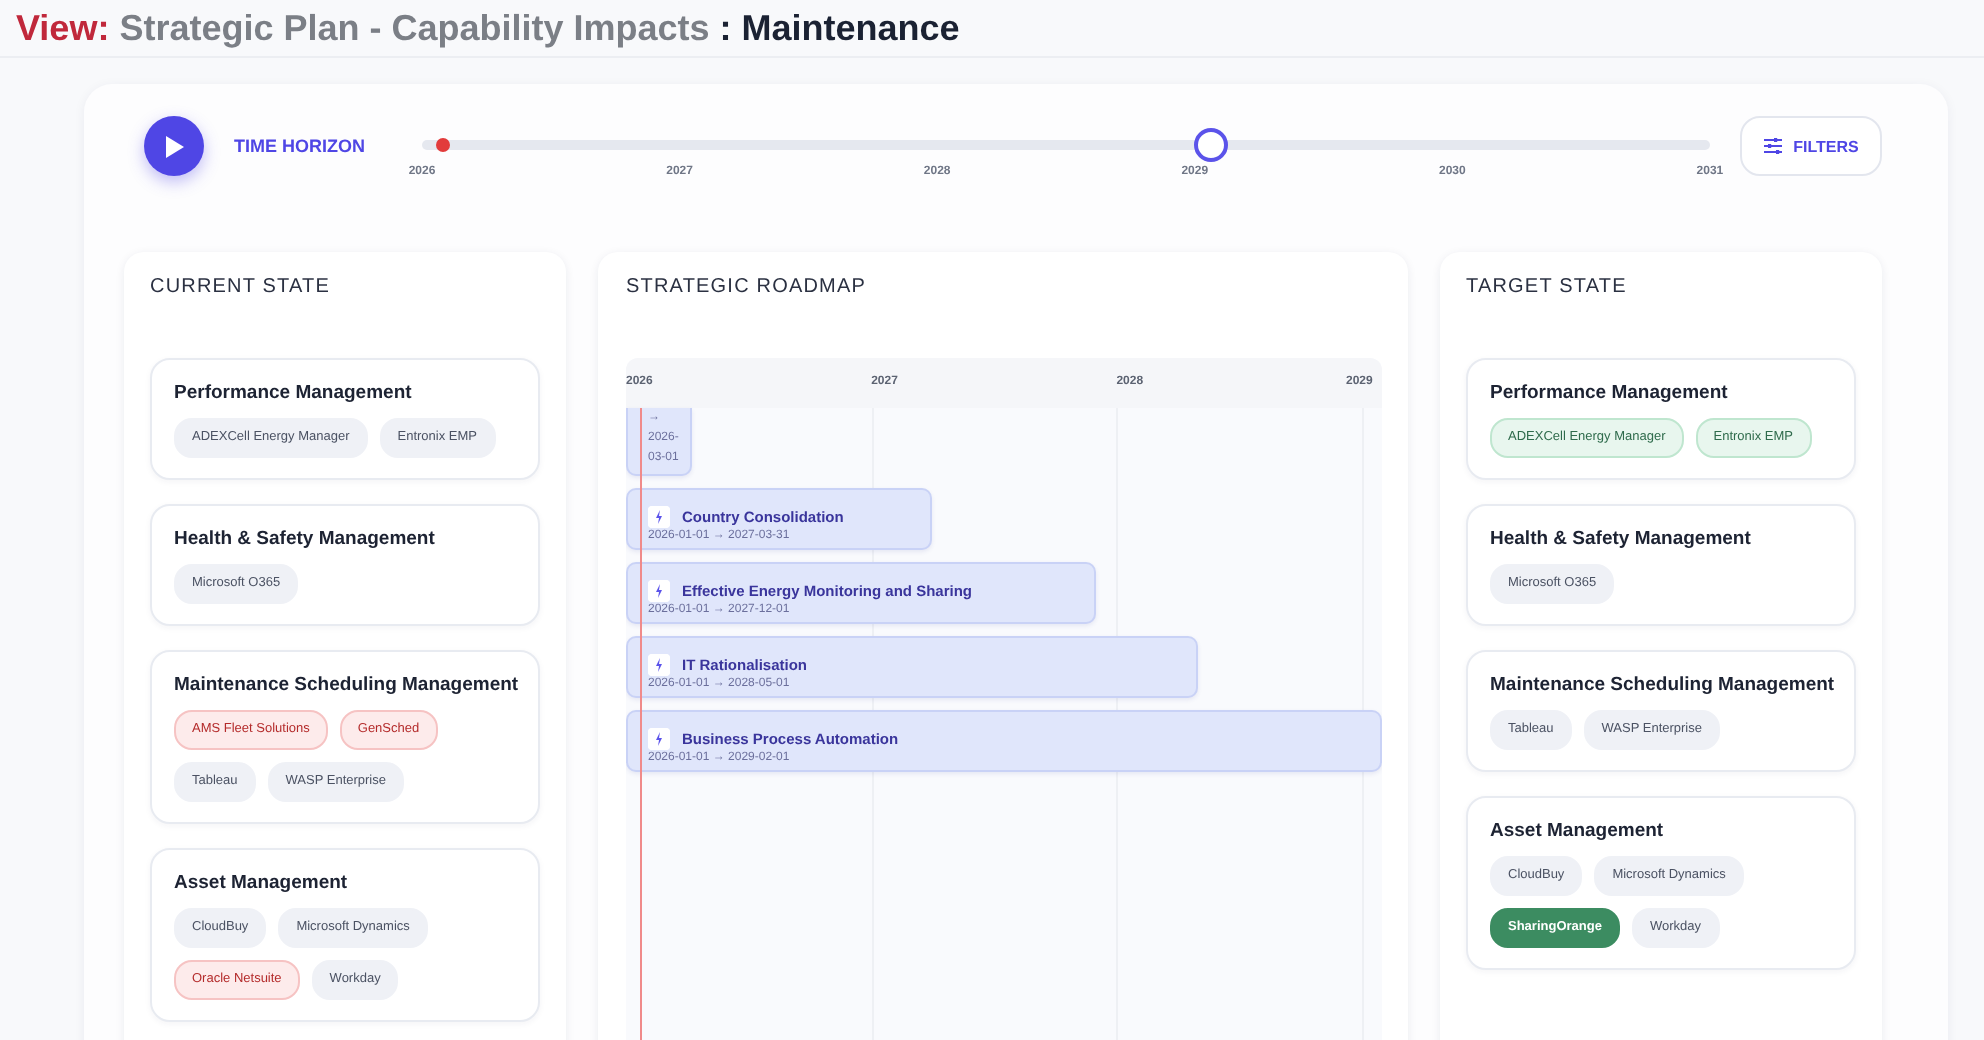 This screenshot has width=1984, height=1040. I want to click on slider-thumb, so click(1211, 145).